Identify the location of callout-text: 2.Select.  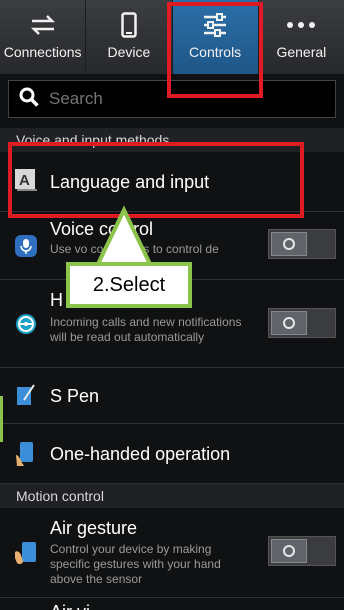
(129, 284).